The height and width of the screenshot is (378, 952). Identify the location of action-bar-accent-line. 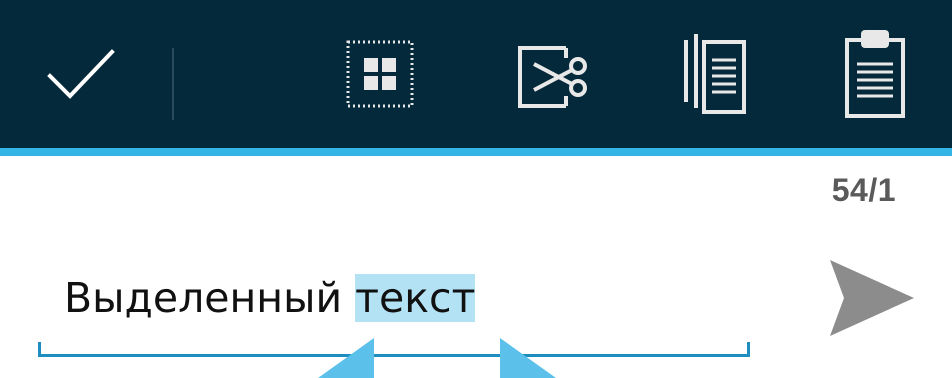
(476, 152).